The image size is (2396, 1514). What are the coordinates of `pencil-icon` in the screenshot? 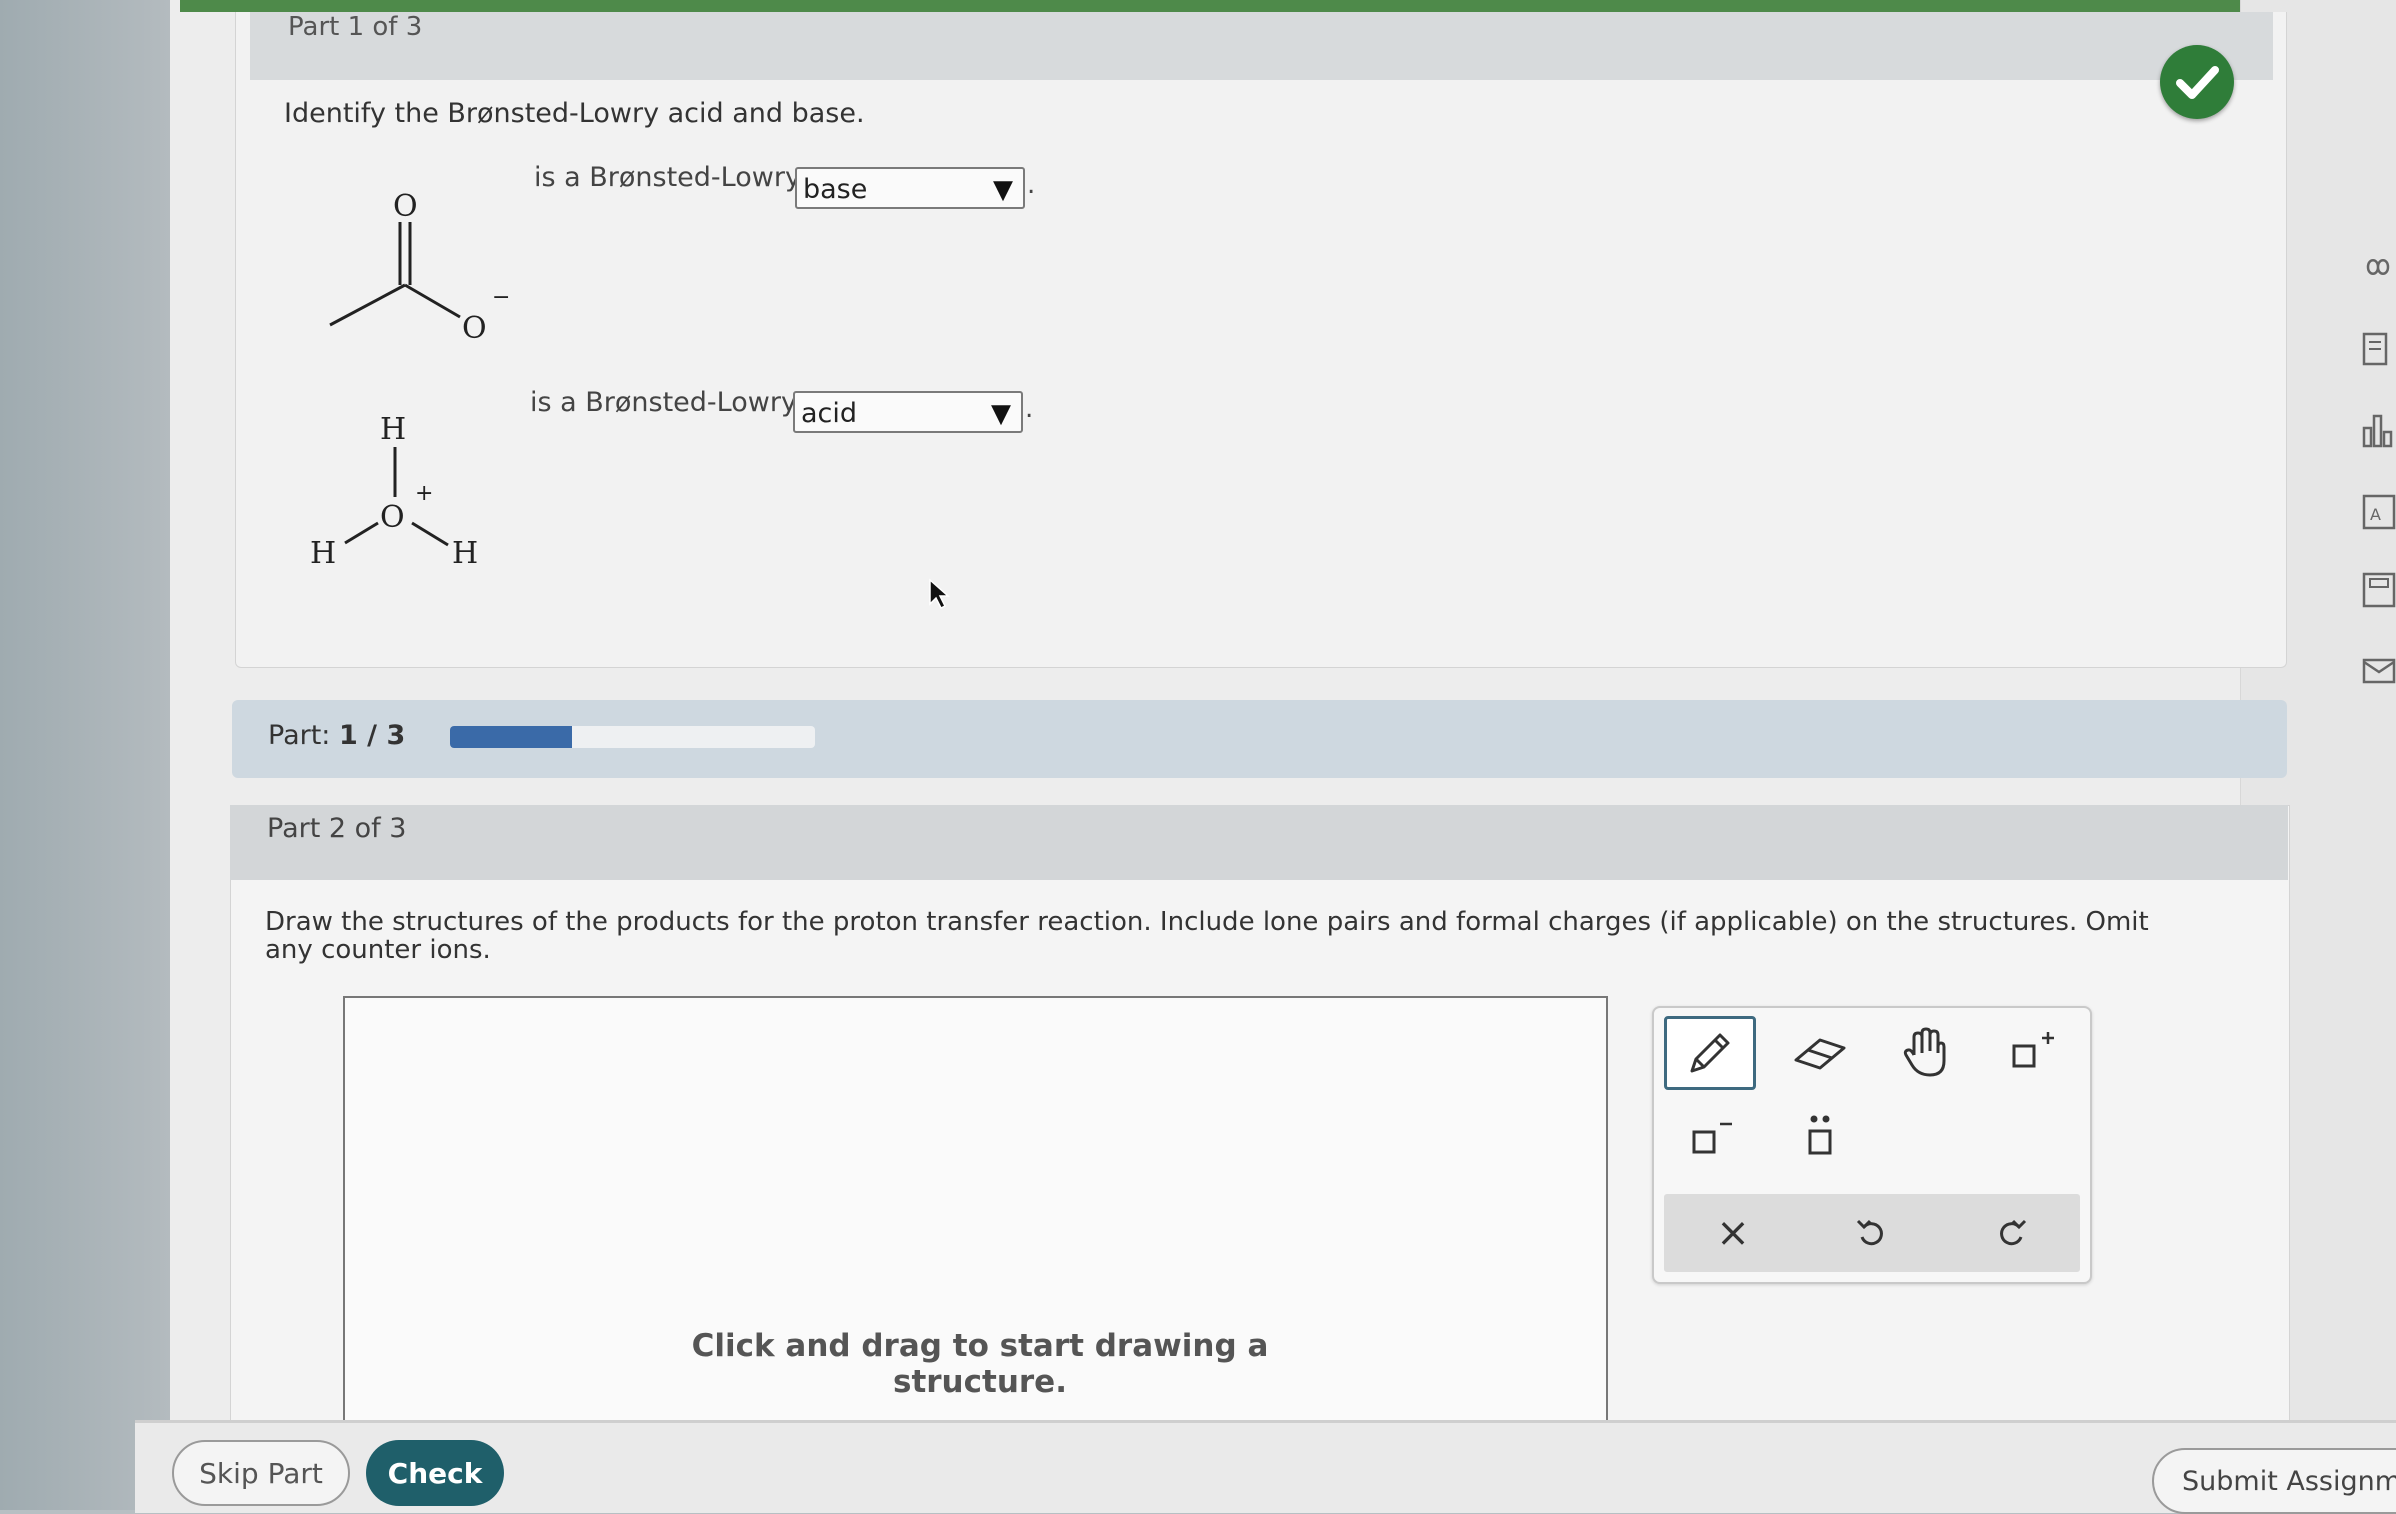 It's located at (1710, 1053).